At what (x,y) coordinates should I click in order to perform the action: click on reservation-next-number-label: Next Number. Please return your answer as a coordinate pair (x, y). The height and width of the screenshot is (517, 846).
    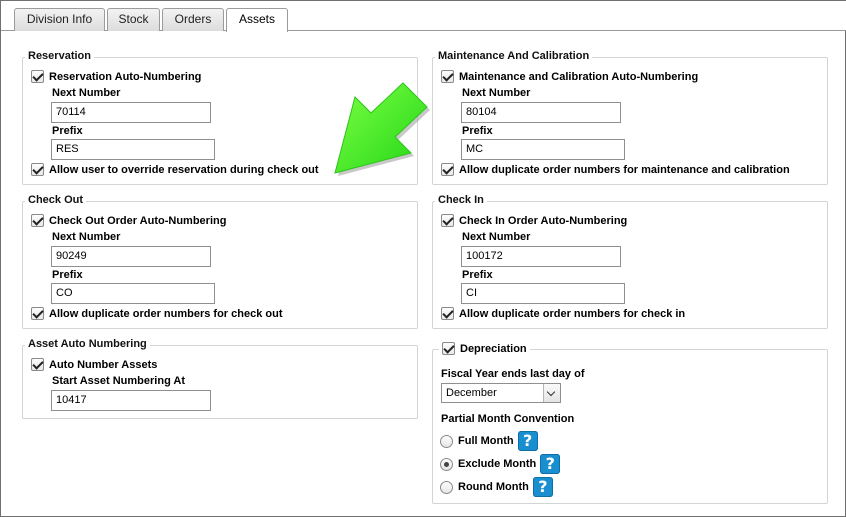
    Looking at the image, I should click on (86, 93).